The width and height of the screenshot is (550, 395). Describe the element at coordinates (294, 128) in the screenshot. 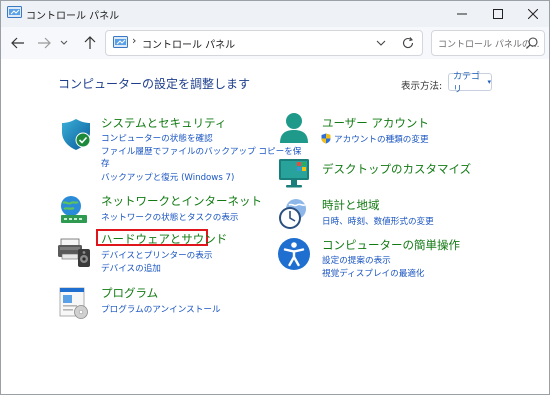

I see `user-icon` at that location.